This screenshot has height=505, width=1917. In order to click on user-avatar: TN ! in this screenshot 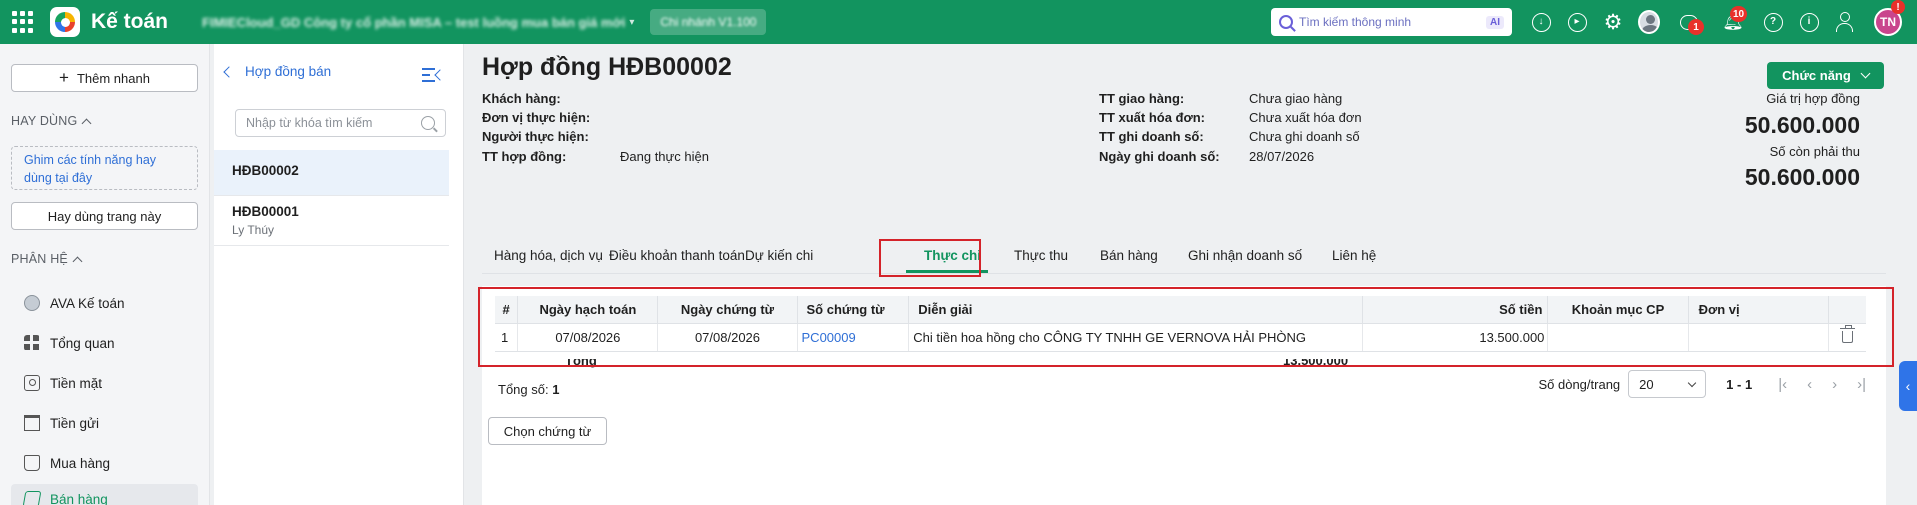, I will do `click(1889, 18)`.